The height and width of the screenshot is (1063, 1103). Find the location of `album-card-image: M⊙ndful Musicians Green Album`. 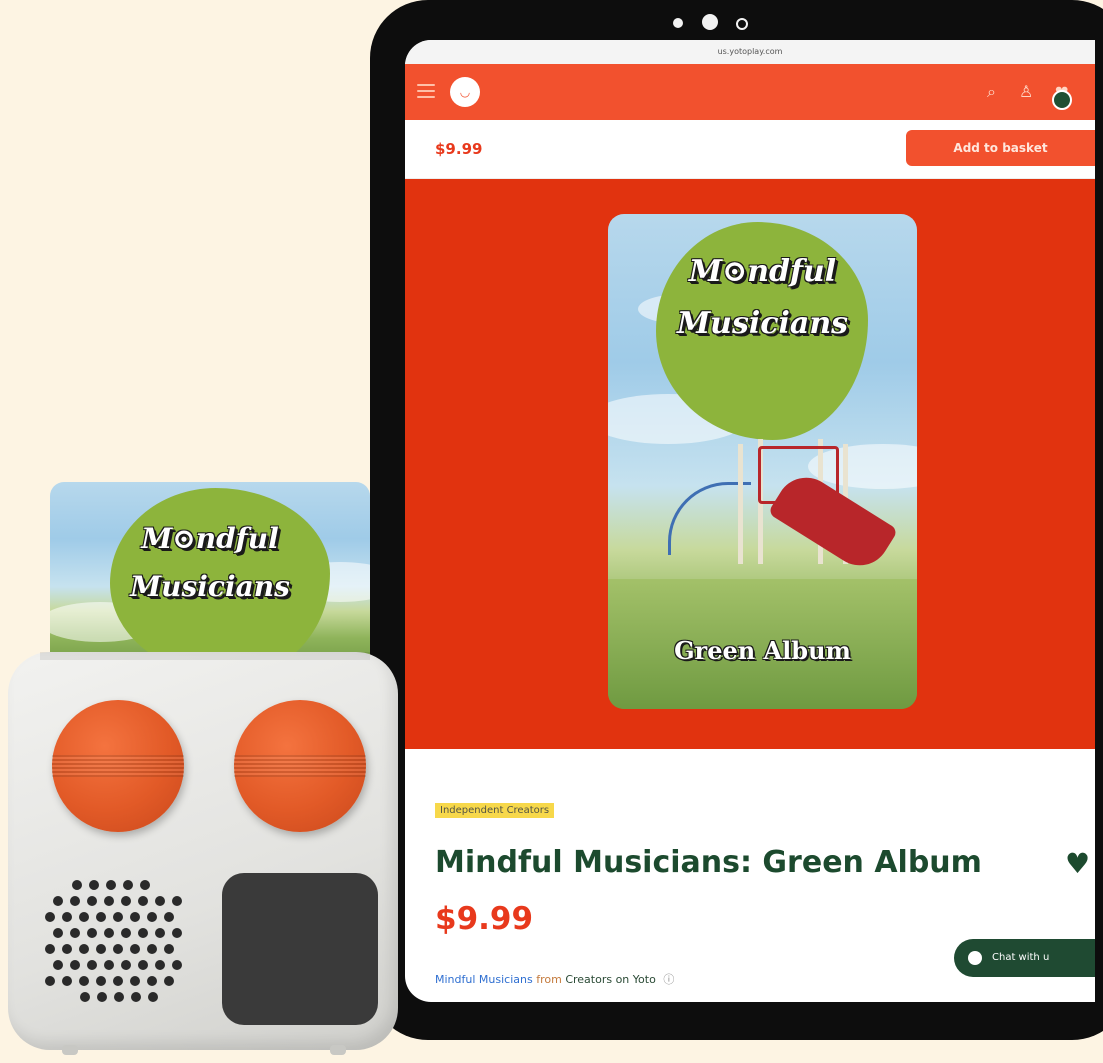

album-card-image: M⊙ndful Musicians Green Album is located at coordinates (762, 461).